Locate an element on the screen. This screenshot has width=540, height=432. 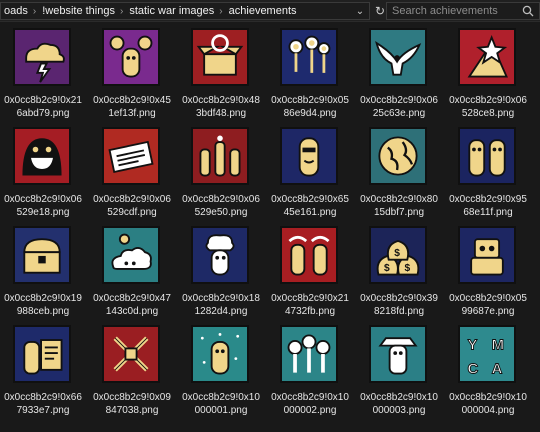
file-name: 0x0cc8b2c9!0x48 3bdf48.png is located at coordinates (221, 107).